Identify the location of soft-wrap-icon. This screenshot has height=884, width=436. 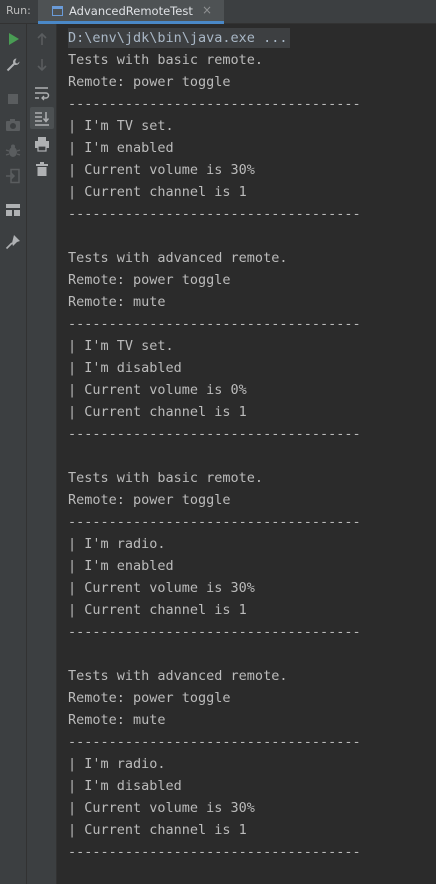
(42, 93).